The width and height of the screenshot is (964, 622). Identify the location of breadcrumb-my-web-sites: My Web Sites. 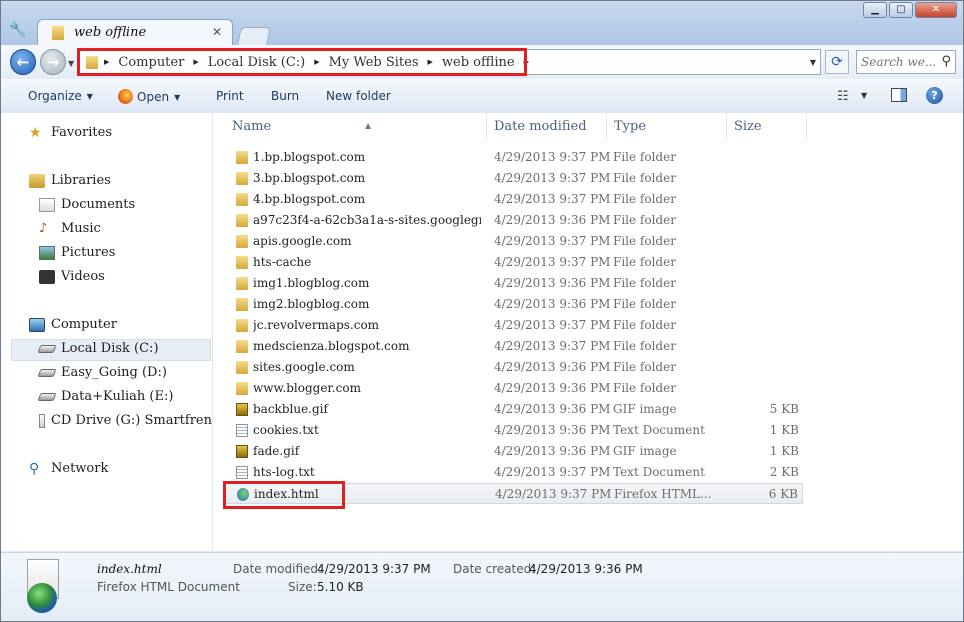
(374, 62).